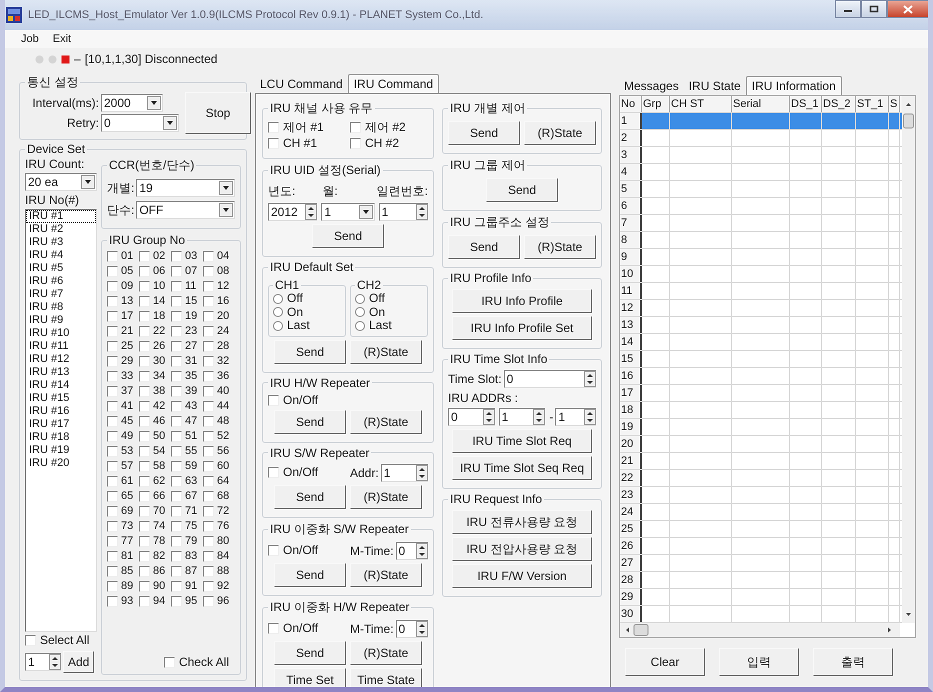 This screenshot has width=933, height=692. I want to click on column-header: DS_2, so click(839, 104).